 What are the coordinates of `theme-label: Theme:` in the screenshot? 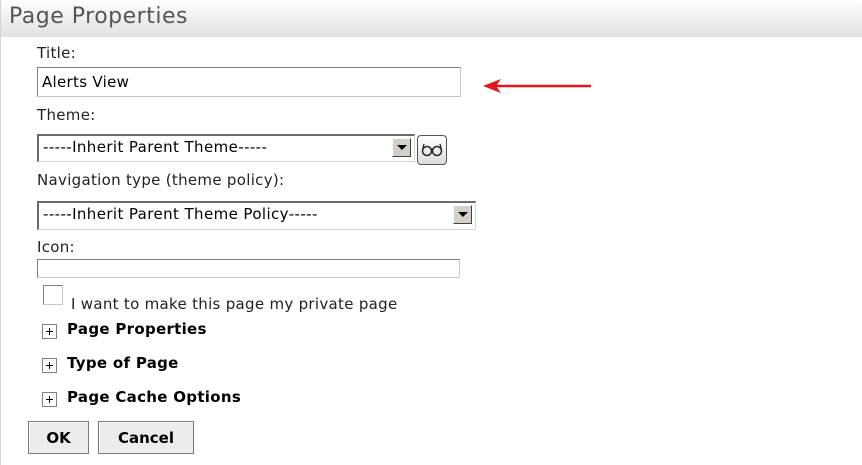 It's located at (66, 115).